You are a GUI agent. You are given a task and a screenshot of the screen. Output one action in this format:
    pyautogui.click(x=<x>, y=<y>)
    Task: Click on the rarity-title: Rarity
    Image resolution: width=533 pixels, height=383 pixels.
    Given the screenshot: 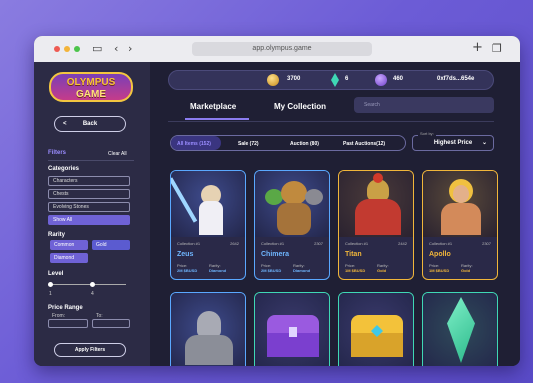 What is the action you would take?
    pyautogui.click(x=57, y=235)
    